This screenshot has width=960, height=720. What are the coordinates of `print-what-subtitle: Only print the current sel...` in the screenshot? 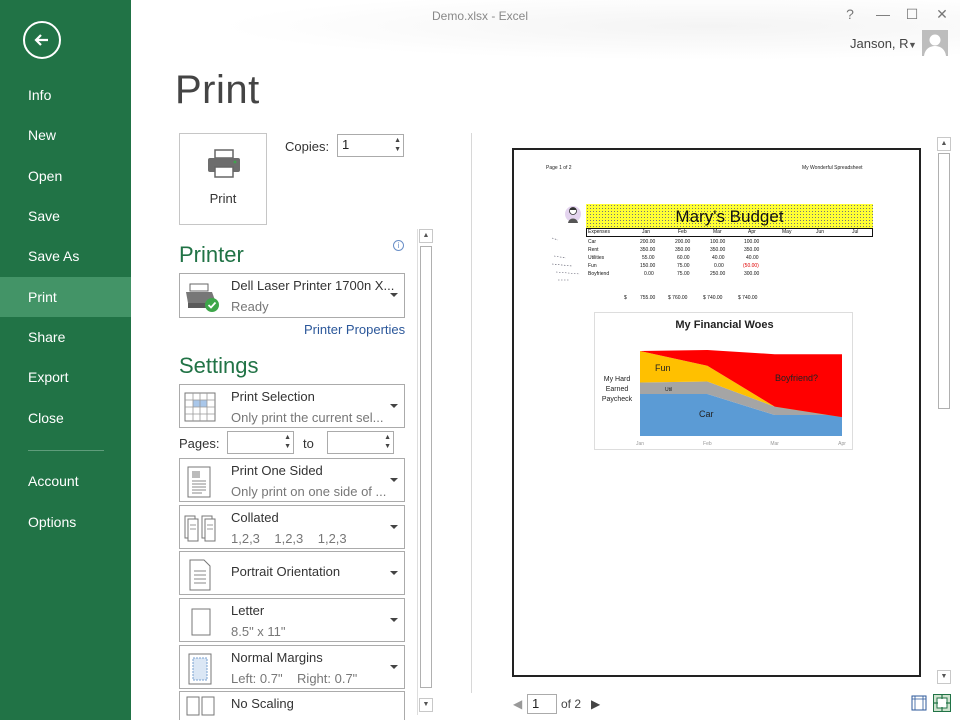 It's located at (307, 417).